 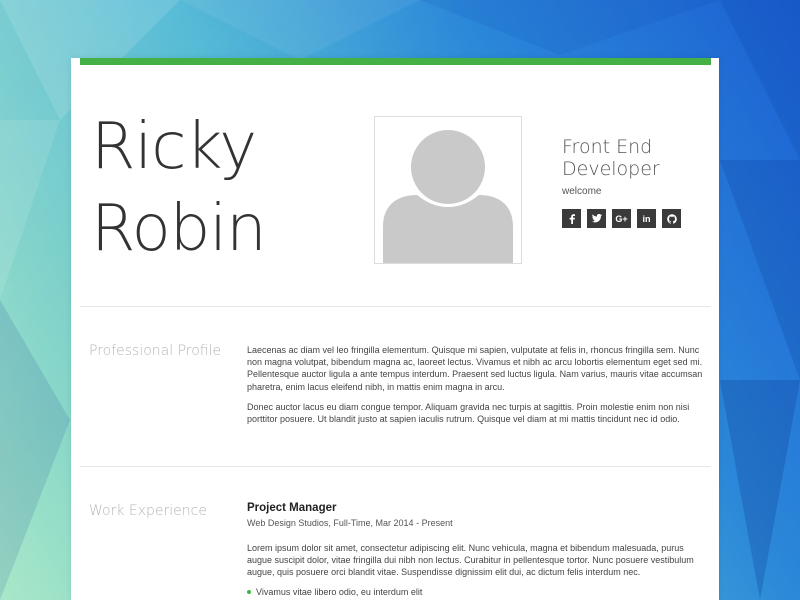 I want to click on first-name: Ricky, so click(x=174, y=147).